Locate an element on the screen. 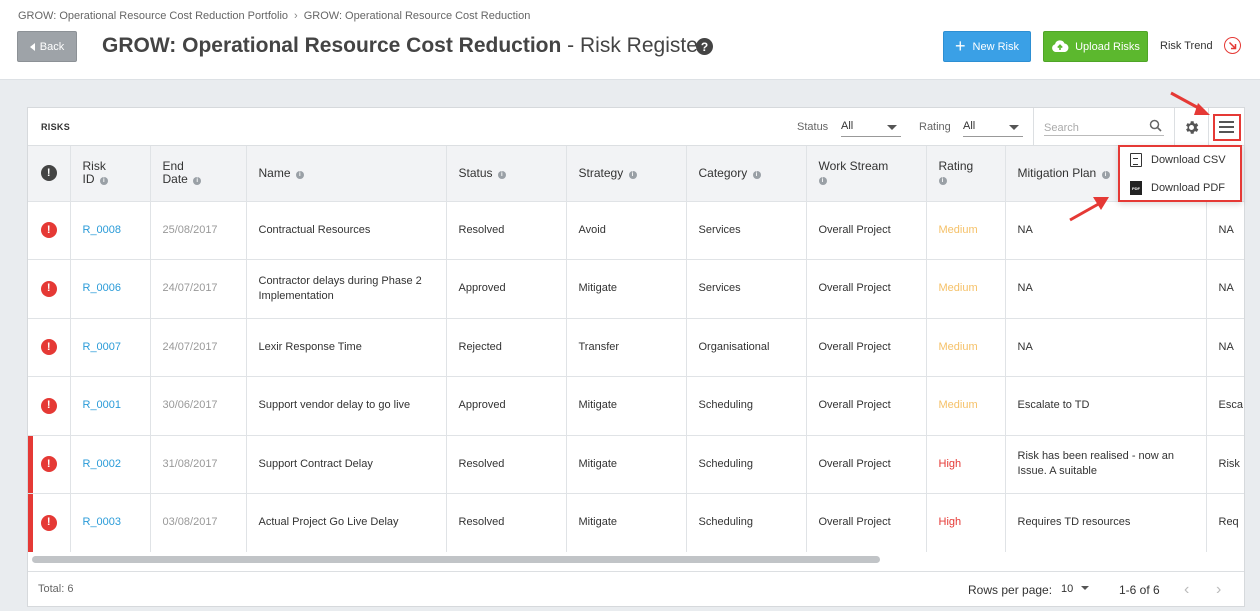  page-title-suffix: - Risk Register is located at coordinates (633, 45).